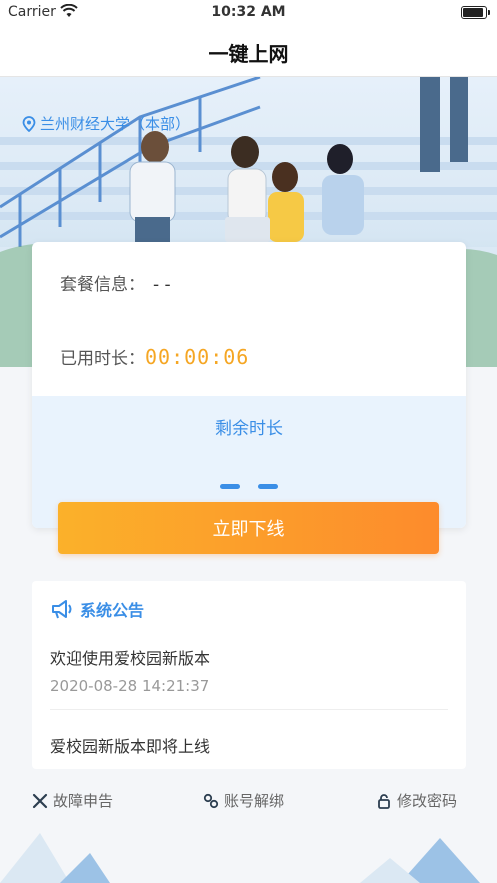 The image size is (497, 883). Describe the element at coordinates (130, 657) in the screenshot. I see `announcement-item: 欢迎使用爱校园新版本` at that location.